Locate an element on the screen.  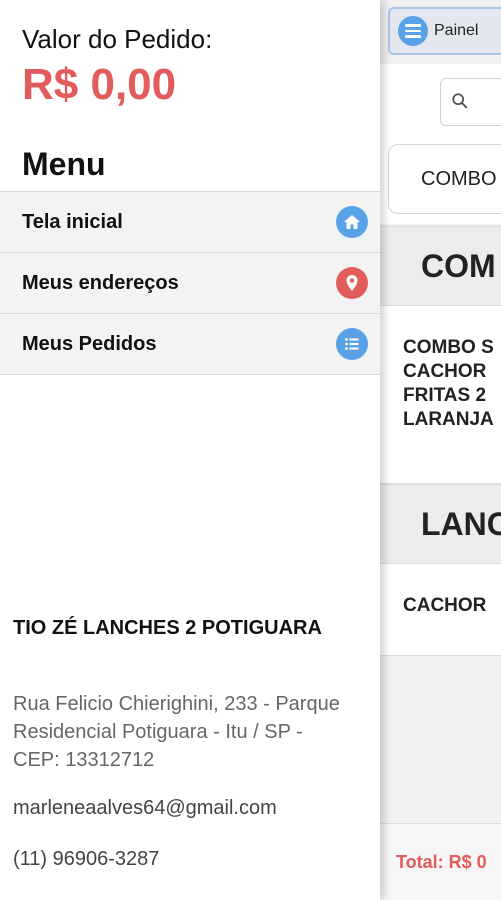
location-pin-icon is located at coordinates (352, 283).